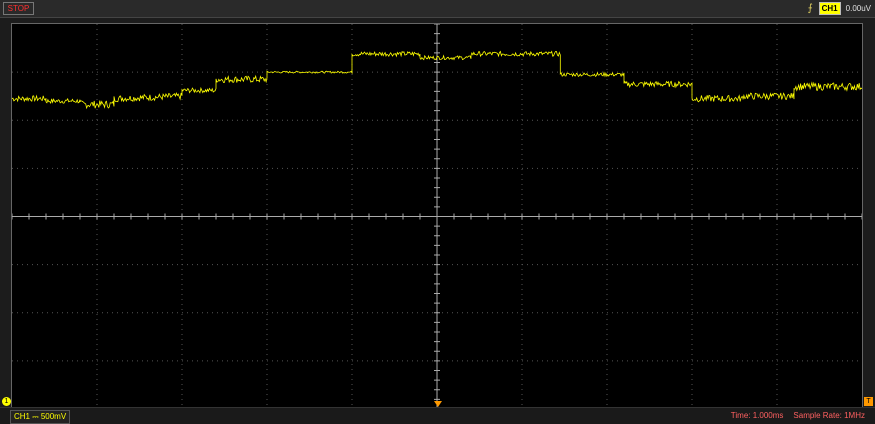 The height and width of the screenshot is (424, 875). I want to click on trigger-level-value: 0.00uV, so click(858, 8).